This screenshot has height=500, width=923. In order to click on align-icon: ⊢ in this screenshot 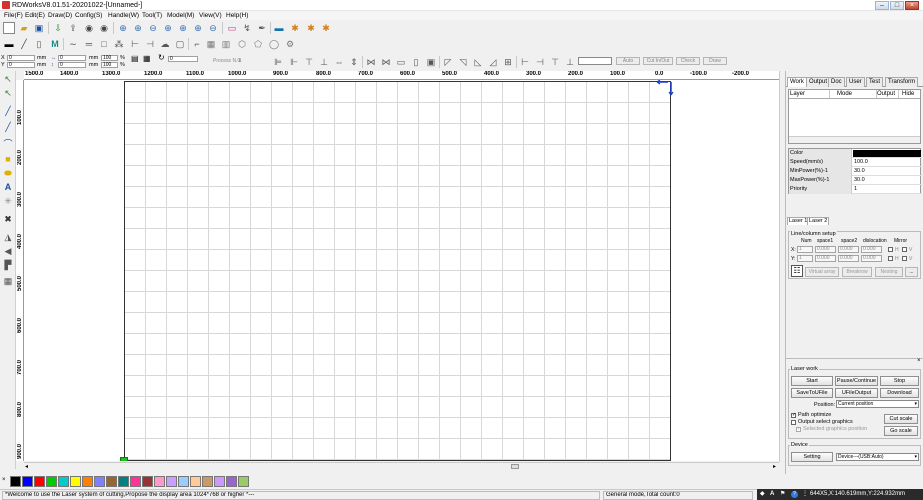, I will do `click(135, 44)`.